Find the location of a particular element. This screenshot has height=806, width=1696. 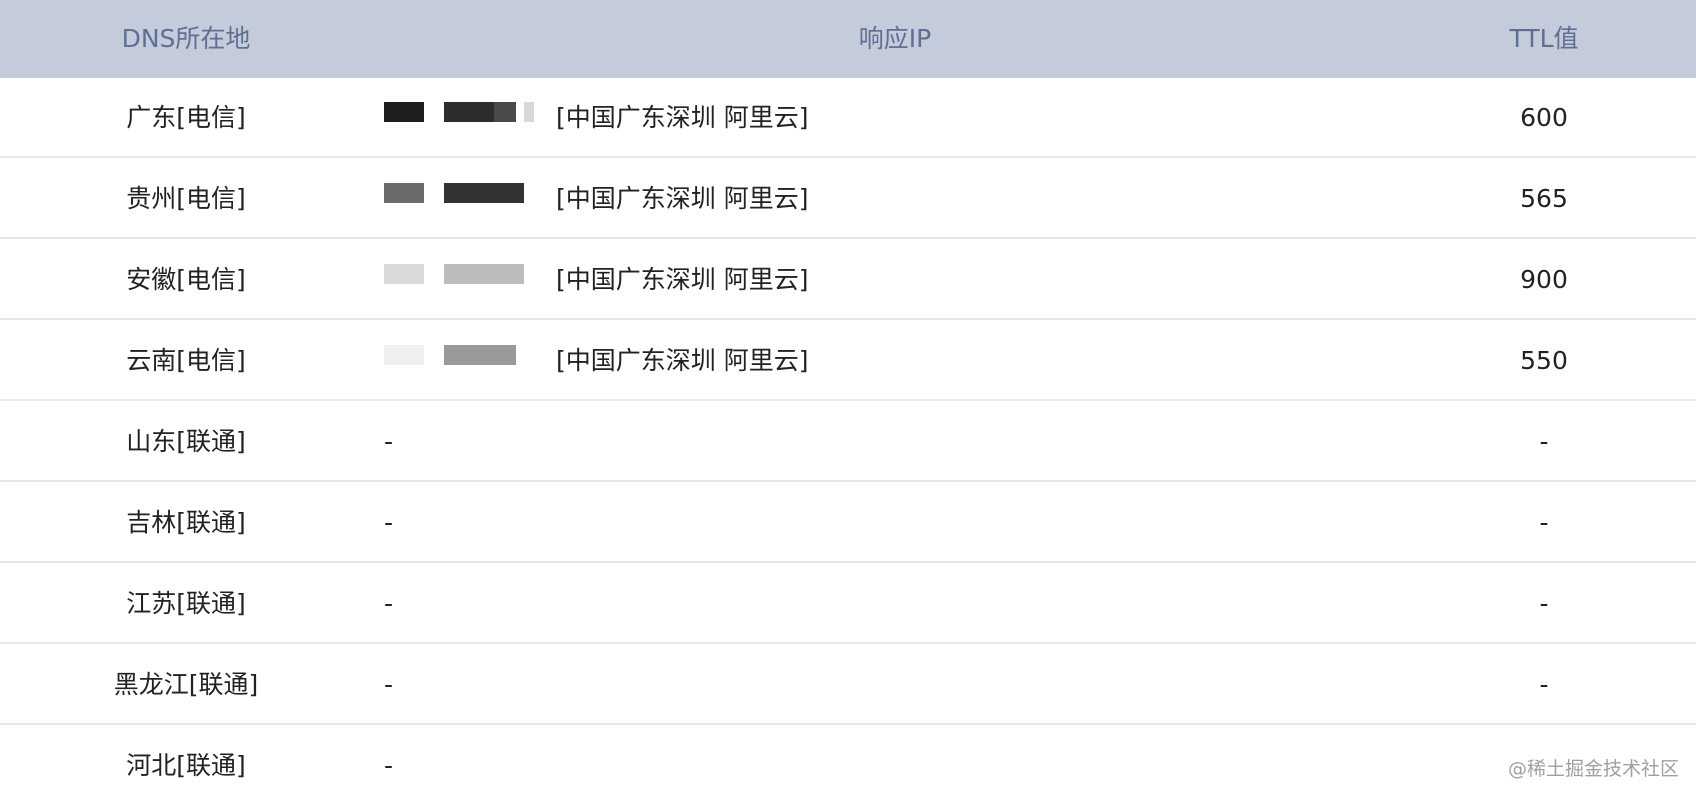

column-header-response-ip: 响应IP is located at coordinates (895, 39).